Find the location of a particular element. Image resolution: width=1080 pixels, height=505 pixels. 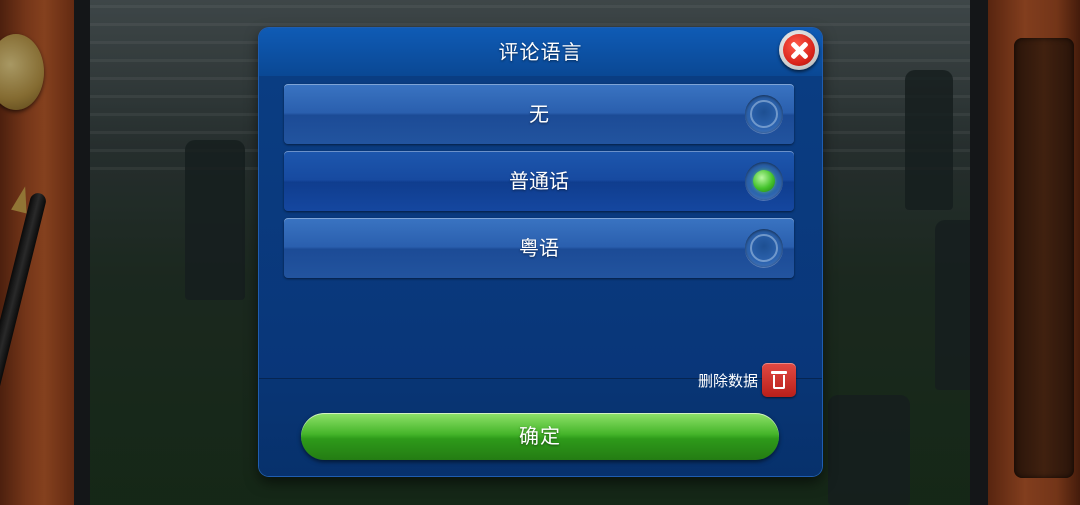

radio-selected-dot is located at coordinates (764, 181).